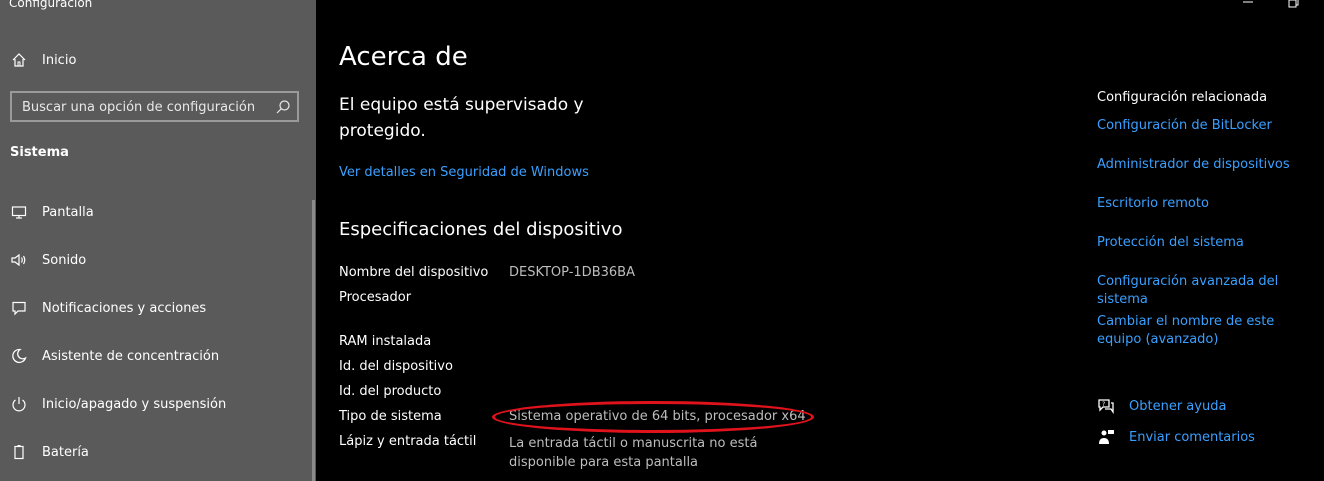  What do you see at coordinates (158, 452) in the screenshot?
I see `sidebar-item-bateria: Batería` at bounding box center [158, 452].